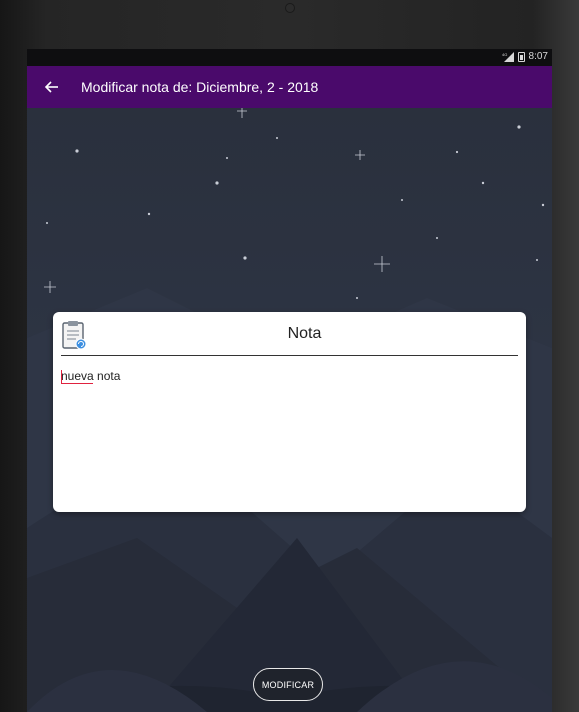 This screenshot has height=712, width=579. Describe the element at coordinates (538, 56) in the screenshot. I see `status-time: 8:07` at that location.